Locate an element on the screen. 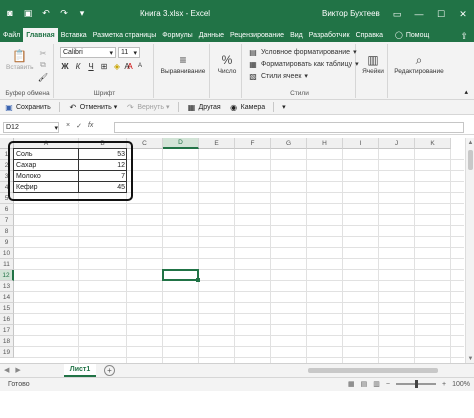 This screenshot has width=474, height=418. formula-input is located at coordinates (289, 127).